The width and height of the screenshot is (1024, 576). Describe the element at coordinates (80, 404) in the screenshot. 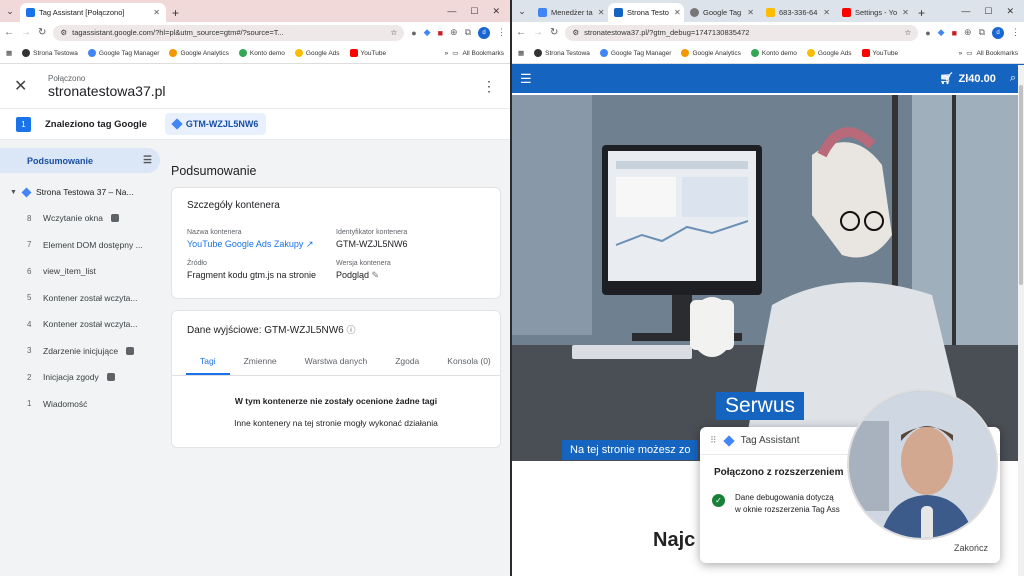

I see `sidebar-event-item: 1 Wiadomość` at that location.